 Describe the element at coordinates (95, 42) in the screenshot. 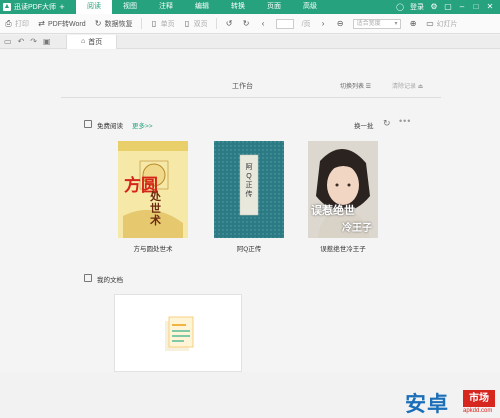

I see `tab-home-label: 首页` at that location.